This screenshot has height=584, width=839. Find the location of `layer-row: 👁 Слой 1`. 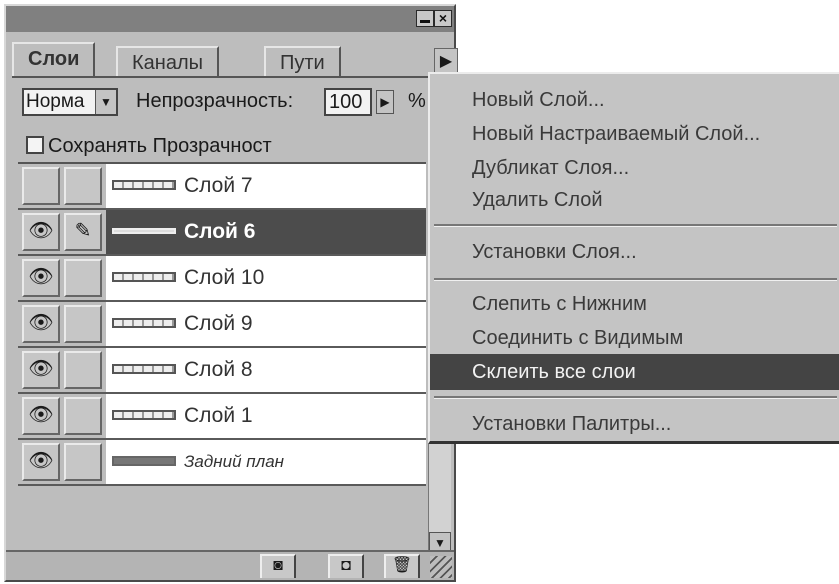

layer-row: 👁 Слой 1 is located at coordinates (222, 417).